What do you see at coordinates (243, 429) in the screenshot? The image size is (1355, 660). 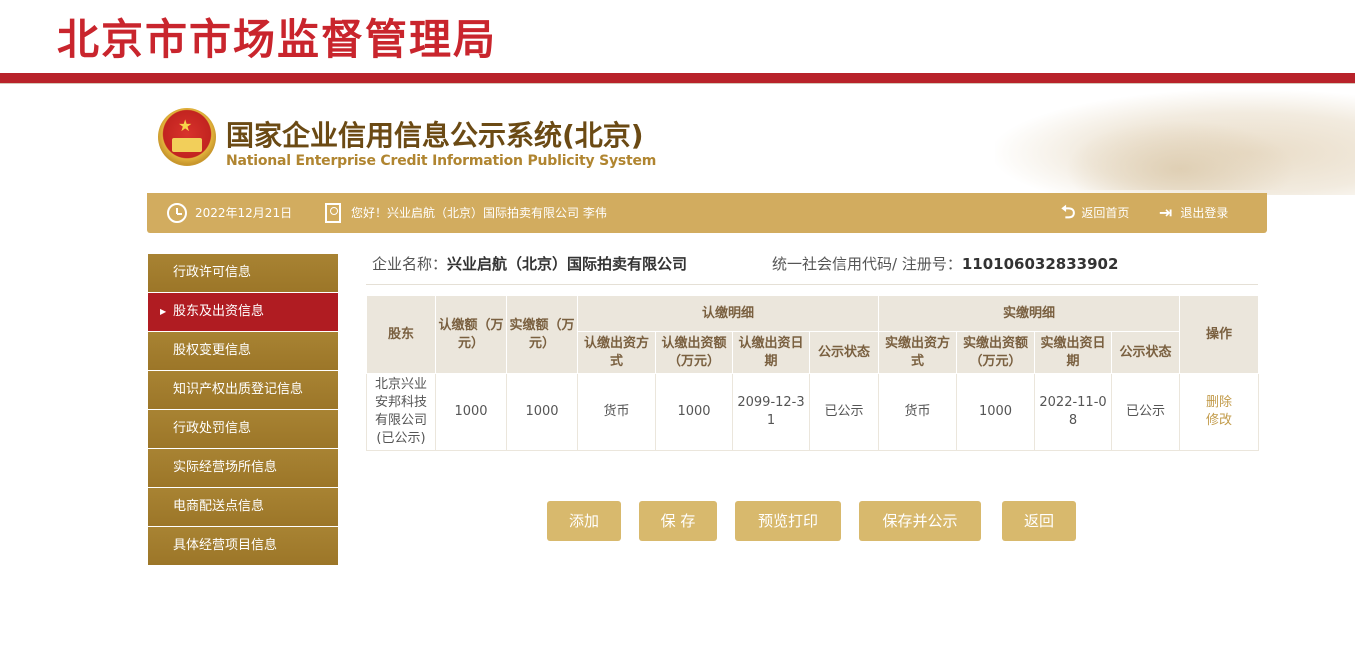 I see `sidebar-item-admin-penalty: 行政处罚信息` at bounding box center [243, 429].